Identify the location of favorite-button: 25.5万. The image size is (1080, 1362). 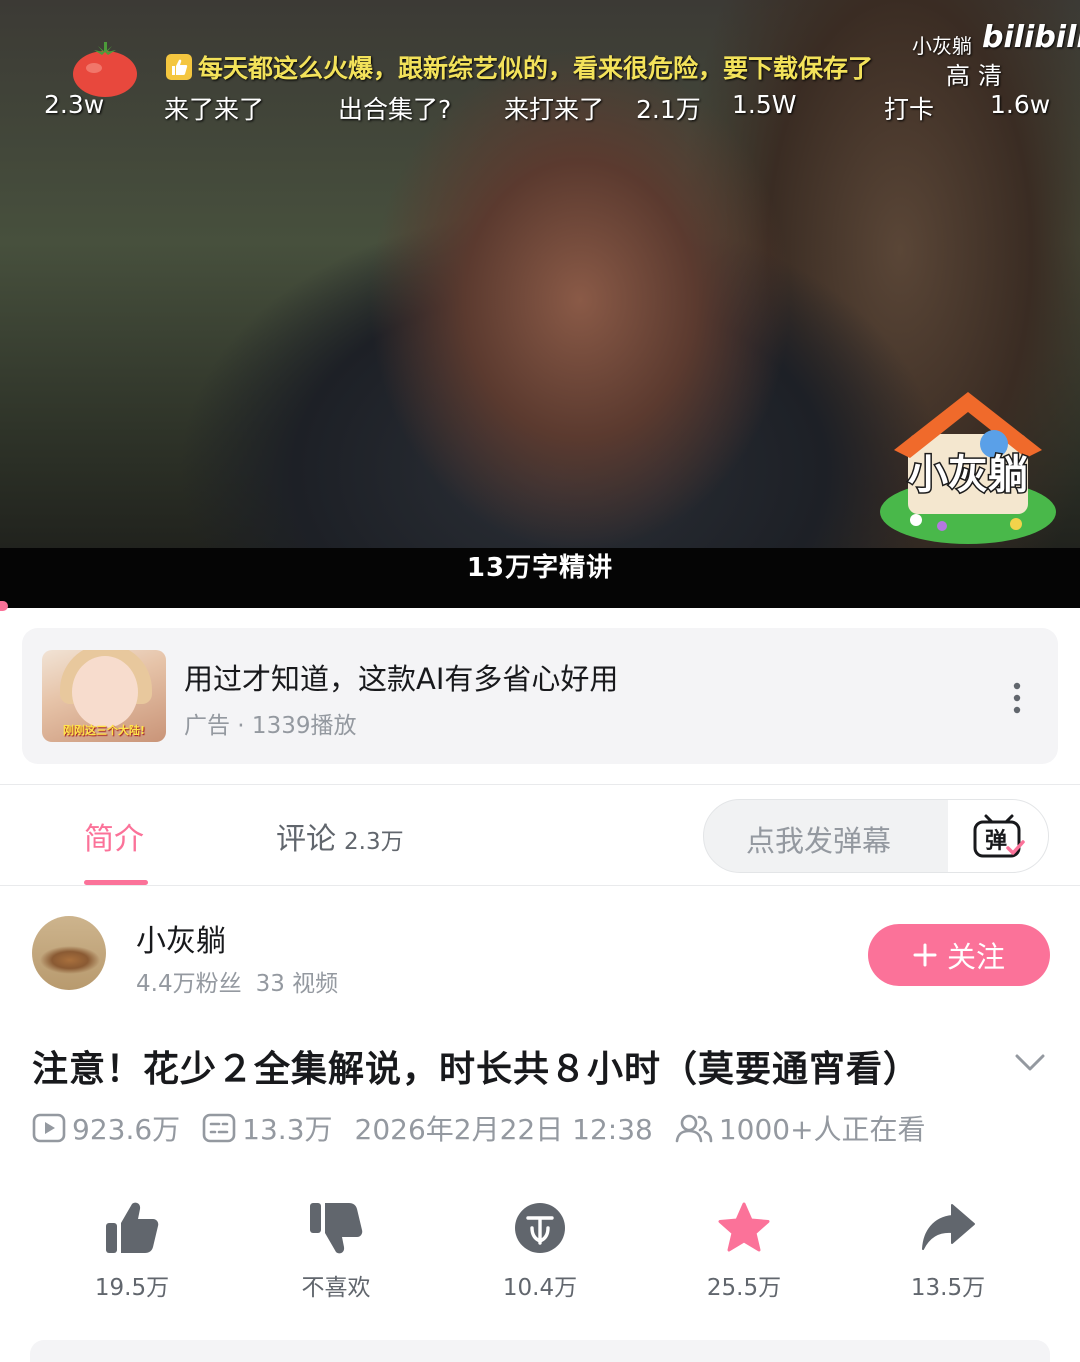
(744, 1250).